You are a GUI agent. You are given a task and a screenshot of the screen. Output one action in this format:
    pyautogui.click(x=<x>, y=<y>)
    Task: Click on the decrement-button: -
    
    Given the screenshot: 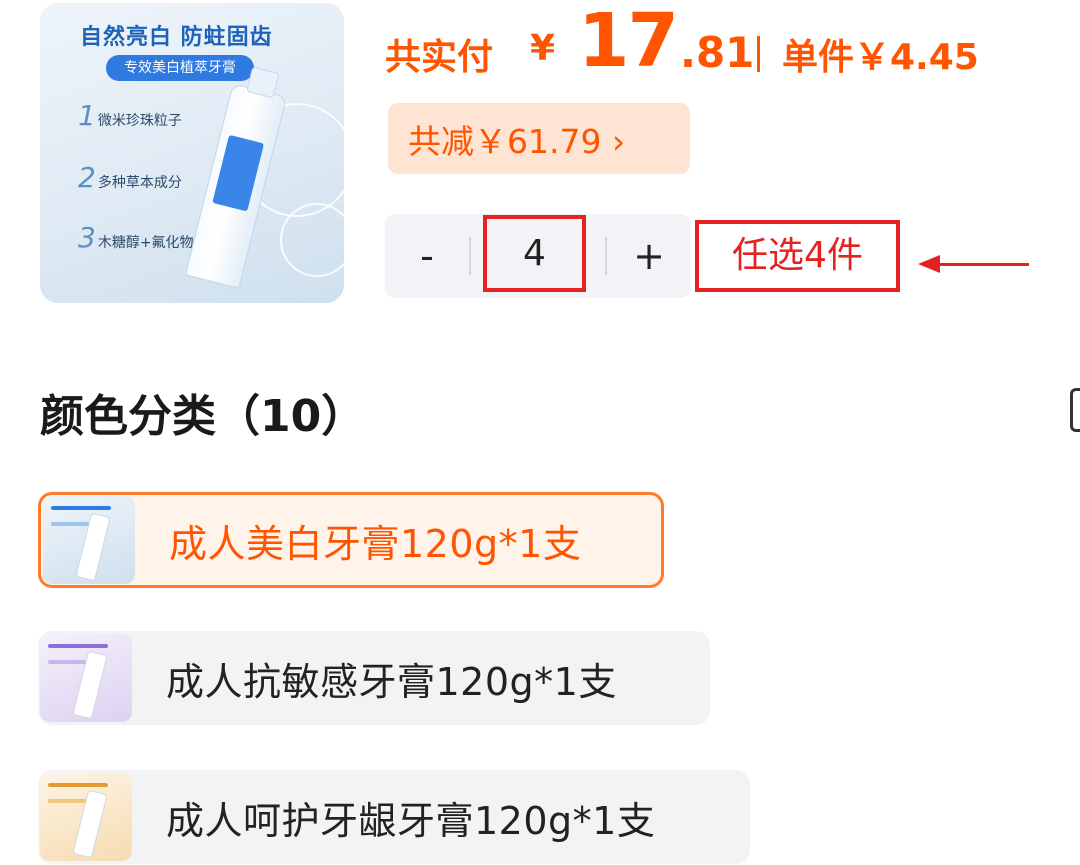 What is the action you would take?
    pyautogui.click(x=427, y=256)
    